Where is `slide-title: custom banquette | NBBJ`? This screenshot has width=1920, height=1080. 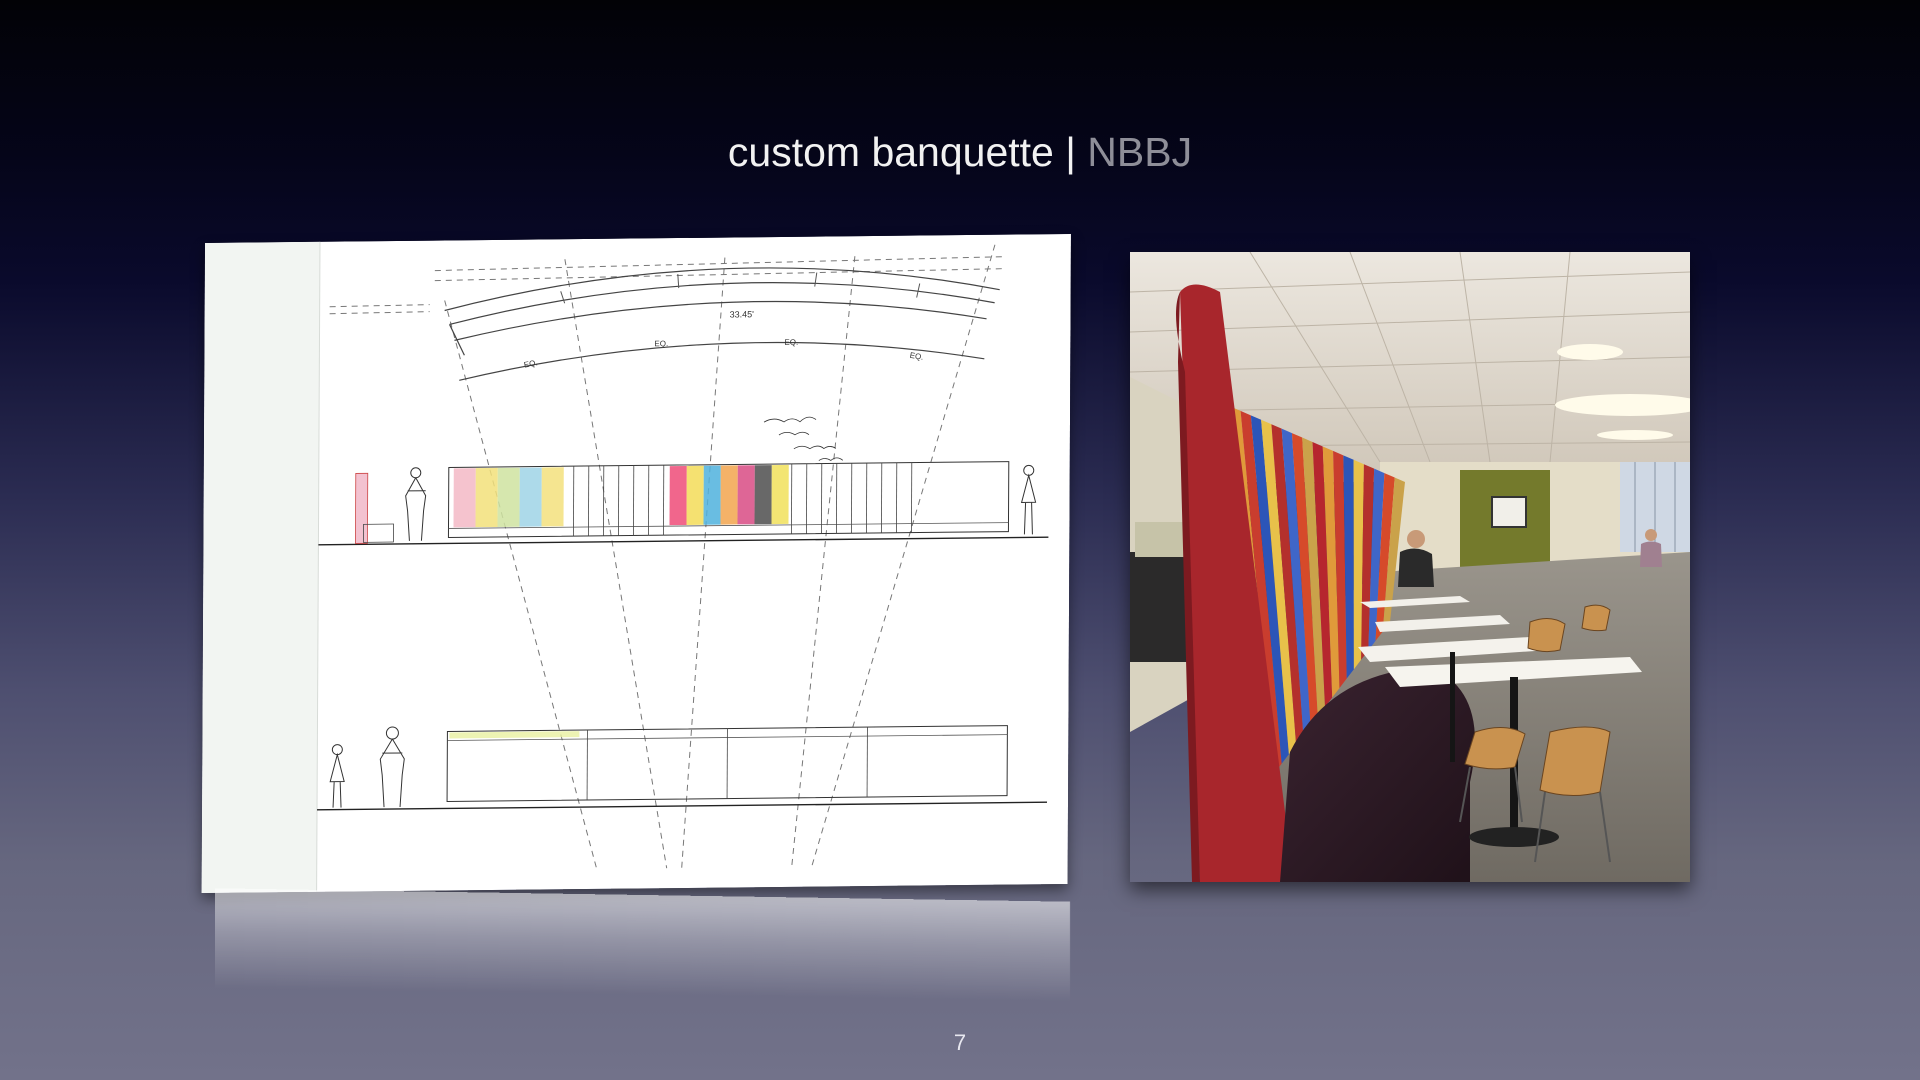 slide-title: custom banquette | NBBJ is located at coordinates (960, 152).